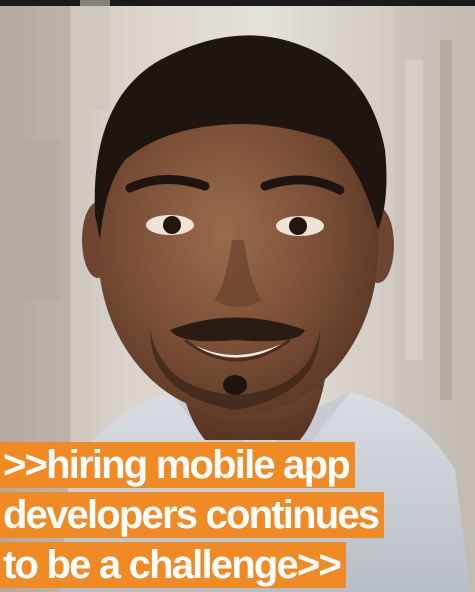  I want to click on headline-line-3: to be a challenge>>, so click(237, 567).